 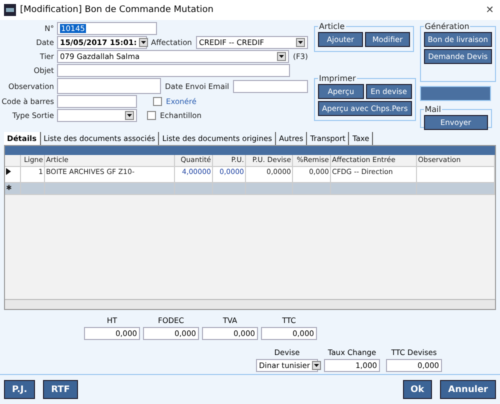 What do you see at coordinates (10, 10) in the screenshot?
I see `app-icon` at bounding box center [10, 10].